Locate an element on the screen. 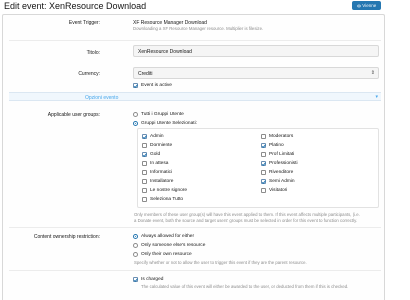 The image size is (410, 300). selected-groups-label: Gruppi Utente Selezionati: is located at coordinates (169, 123).